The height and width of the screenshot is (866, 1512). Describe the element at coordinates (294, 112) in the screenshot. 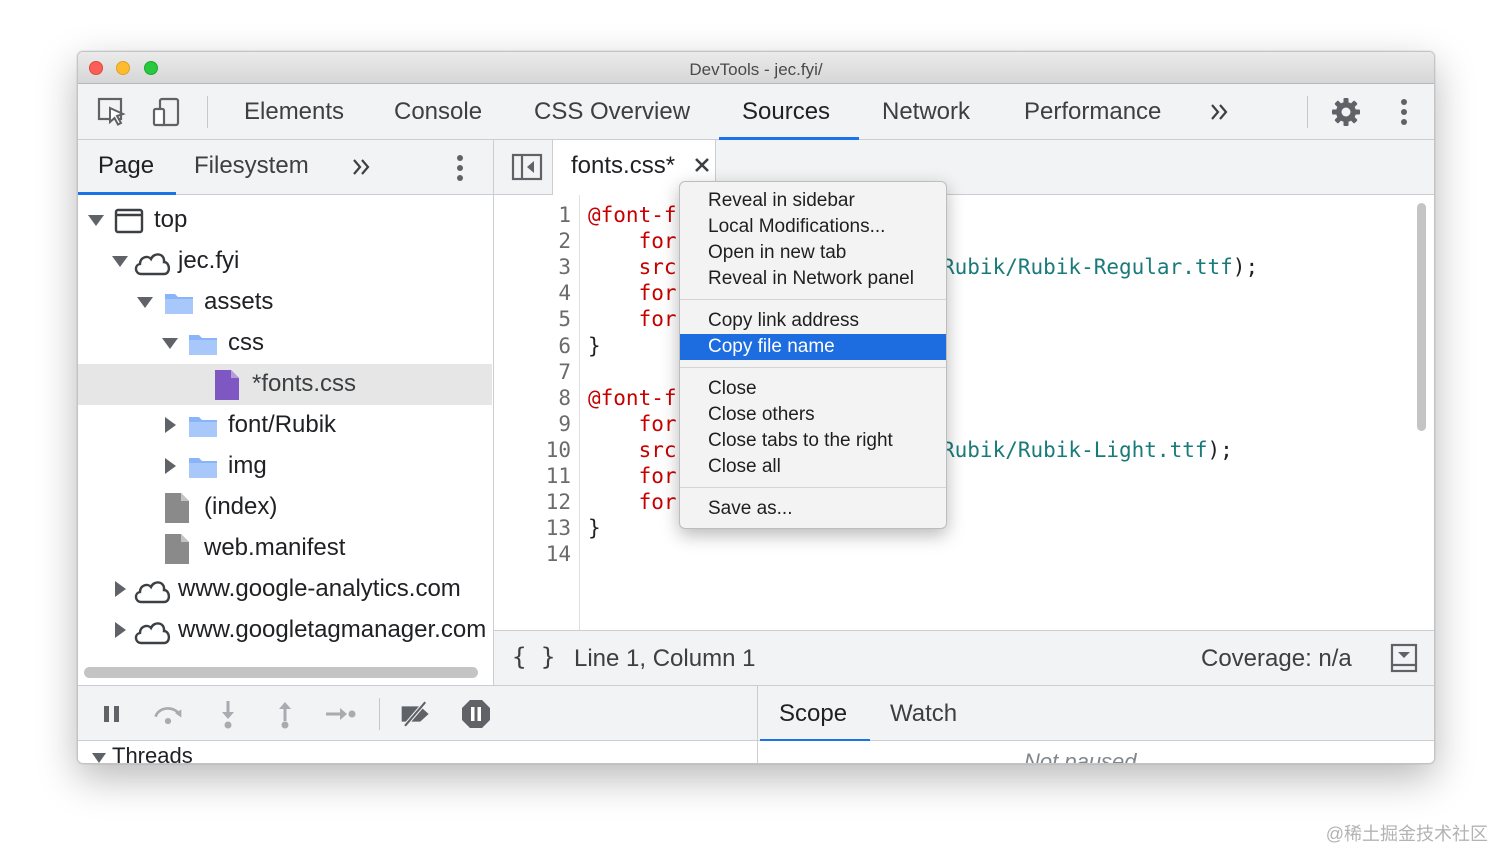

I see `tab-elements: Elements` at that location.